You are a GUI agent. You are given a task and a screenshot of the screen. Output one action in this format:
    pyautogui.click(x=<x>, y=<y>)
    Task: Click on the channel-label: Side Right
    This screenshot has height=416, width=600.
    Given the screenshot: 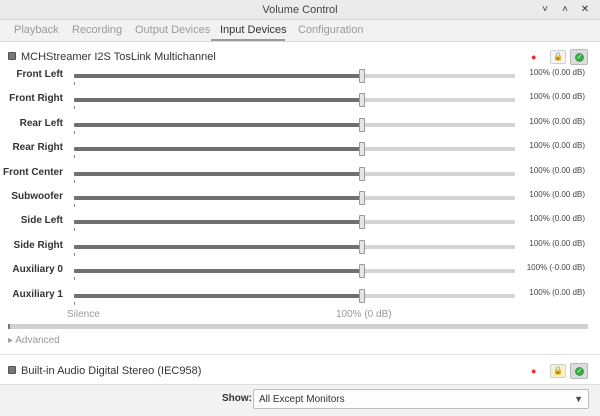 What is the action you would take?
    pyautogui.click(x=38, y=245)
    